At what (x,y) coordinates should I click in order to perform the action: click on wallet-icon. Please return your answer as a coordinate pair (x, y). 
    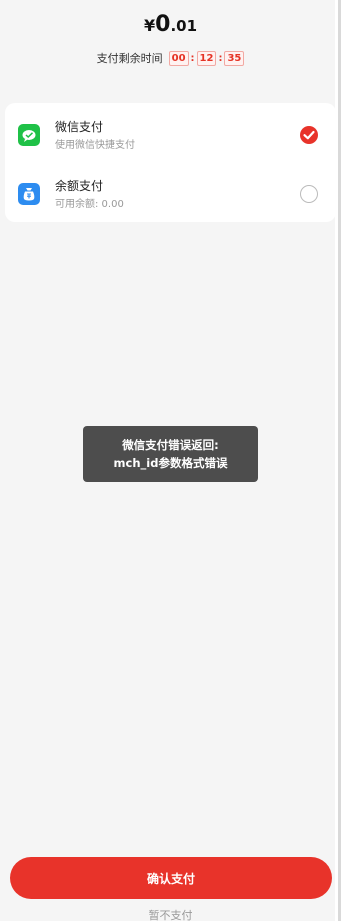
    Looking at the image, I should click on (29, 194).